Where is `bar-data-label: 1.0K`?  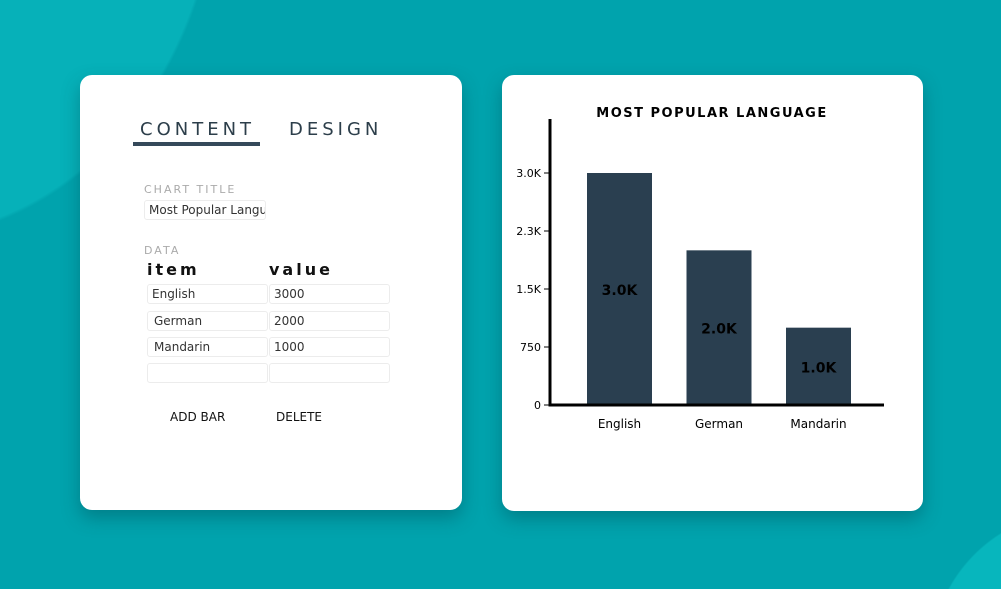
bar-data-label: 1.0K is located at coordinates (819, 368).